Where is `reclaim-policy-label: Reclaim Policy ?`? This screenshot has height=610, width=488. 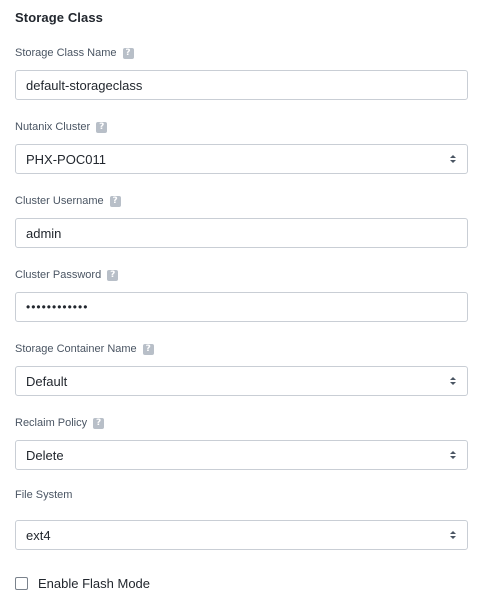 reclaim-policy-label: Reclaim Policy ? is located at coordinates (60, 423).